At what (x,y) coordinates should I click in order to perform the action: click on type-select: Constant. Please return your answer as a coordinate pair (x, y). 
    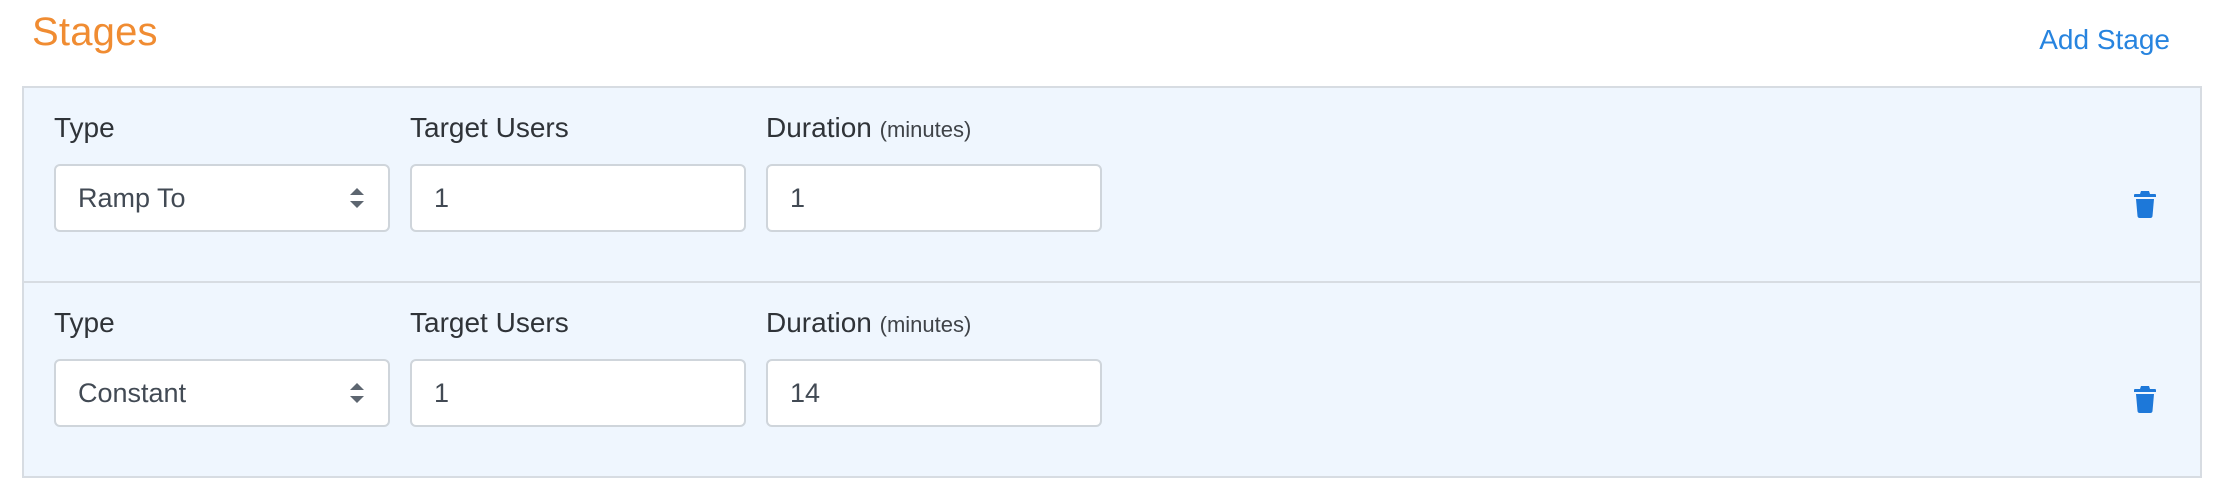
    Looking at the image, I should click on (222, 393).